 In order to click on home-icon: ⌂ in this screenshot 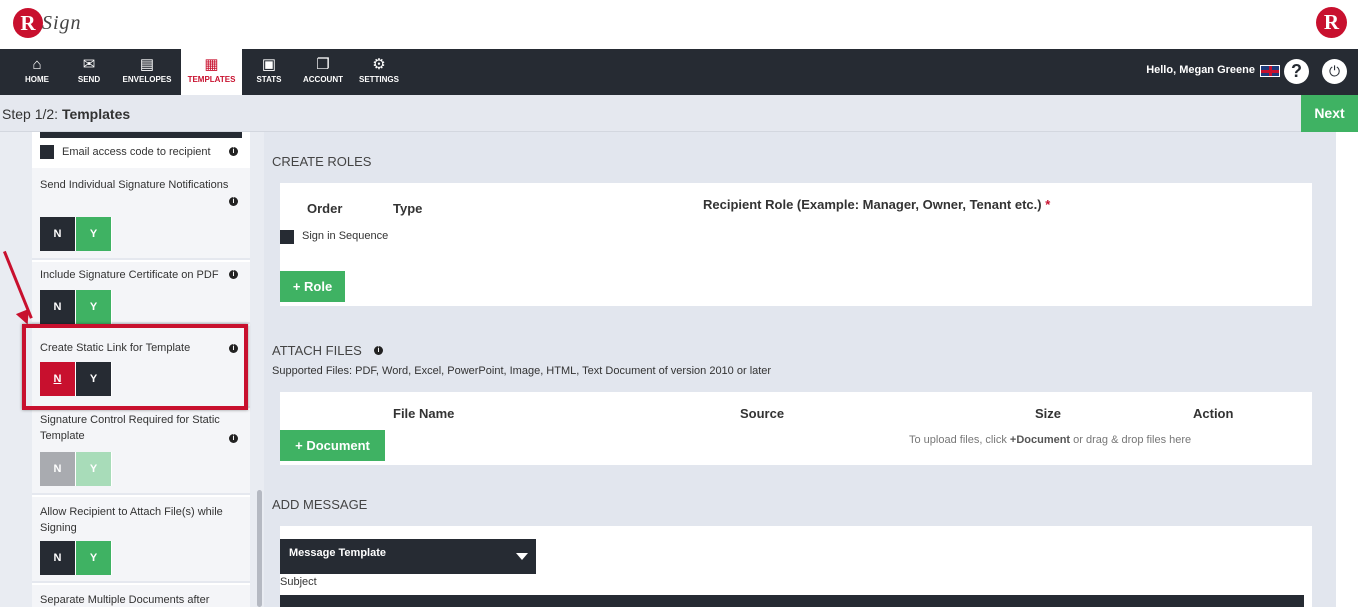, I will do `click(37, 64)`.